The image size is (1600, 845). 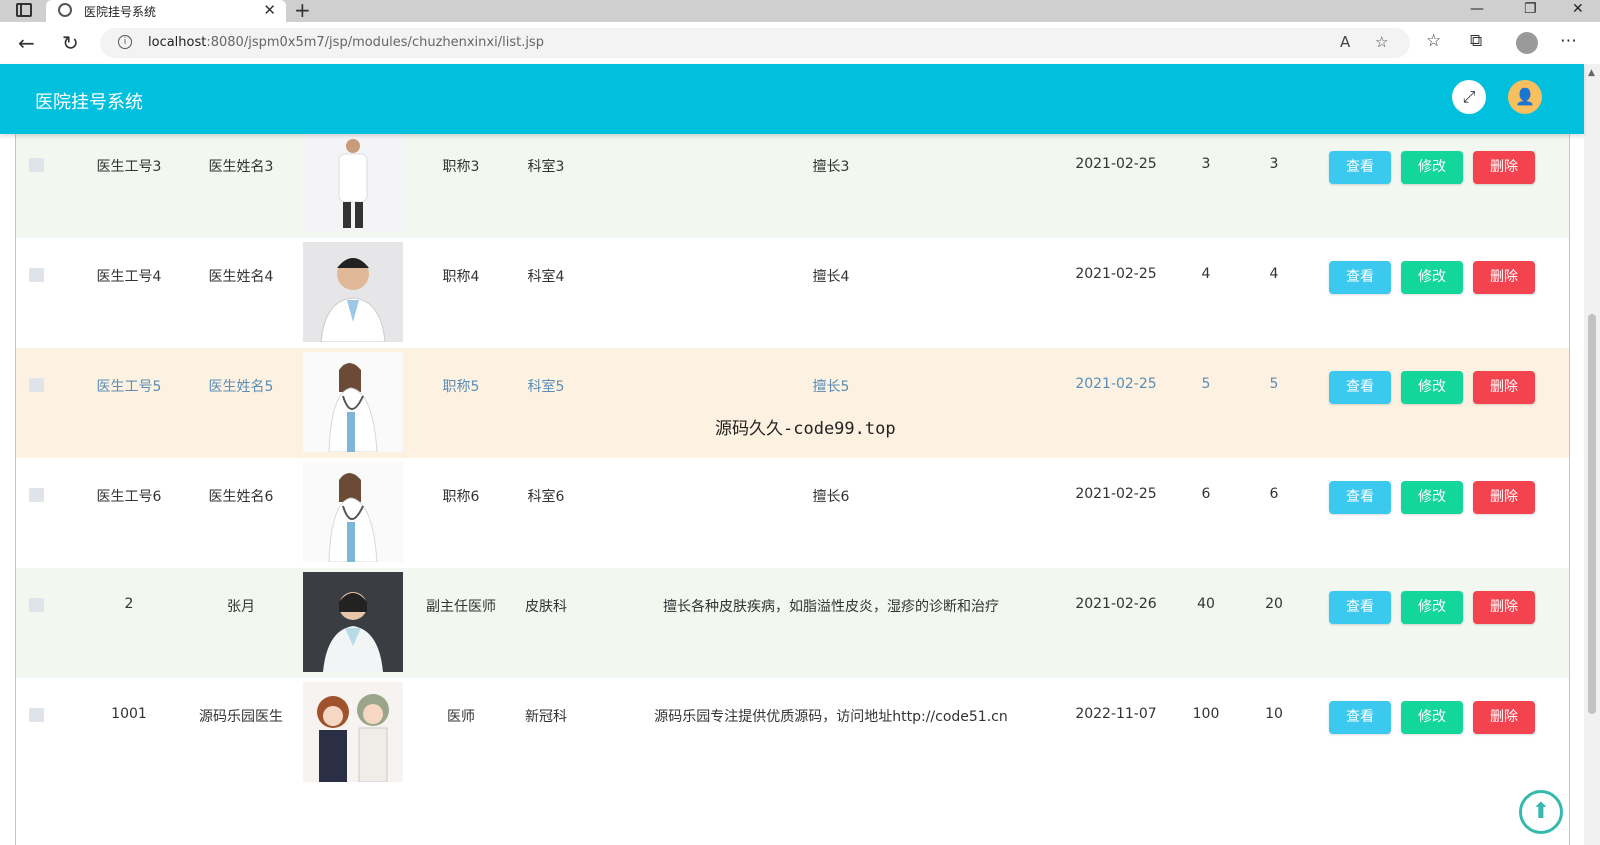 What do you see at coordinates (1527, 43) in the screenshot?
I see `browser-profile-icon` at bounding box center [1527, 43].